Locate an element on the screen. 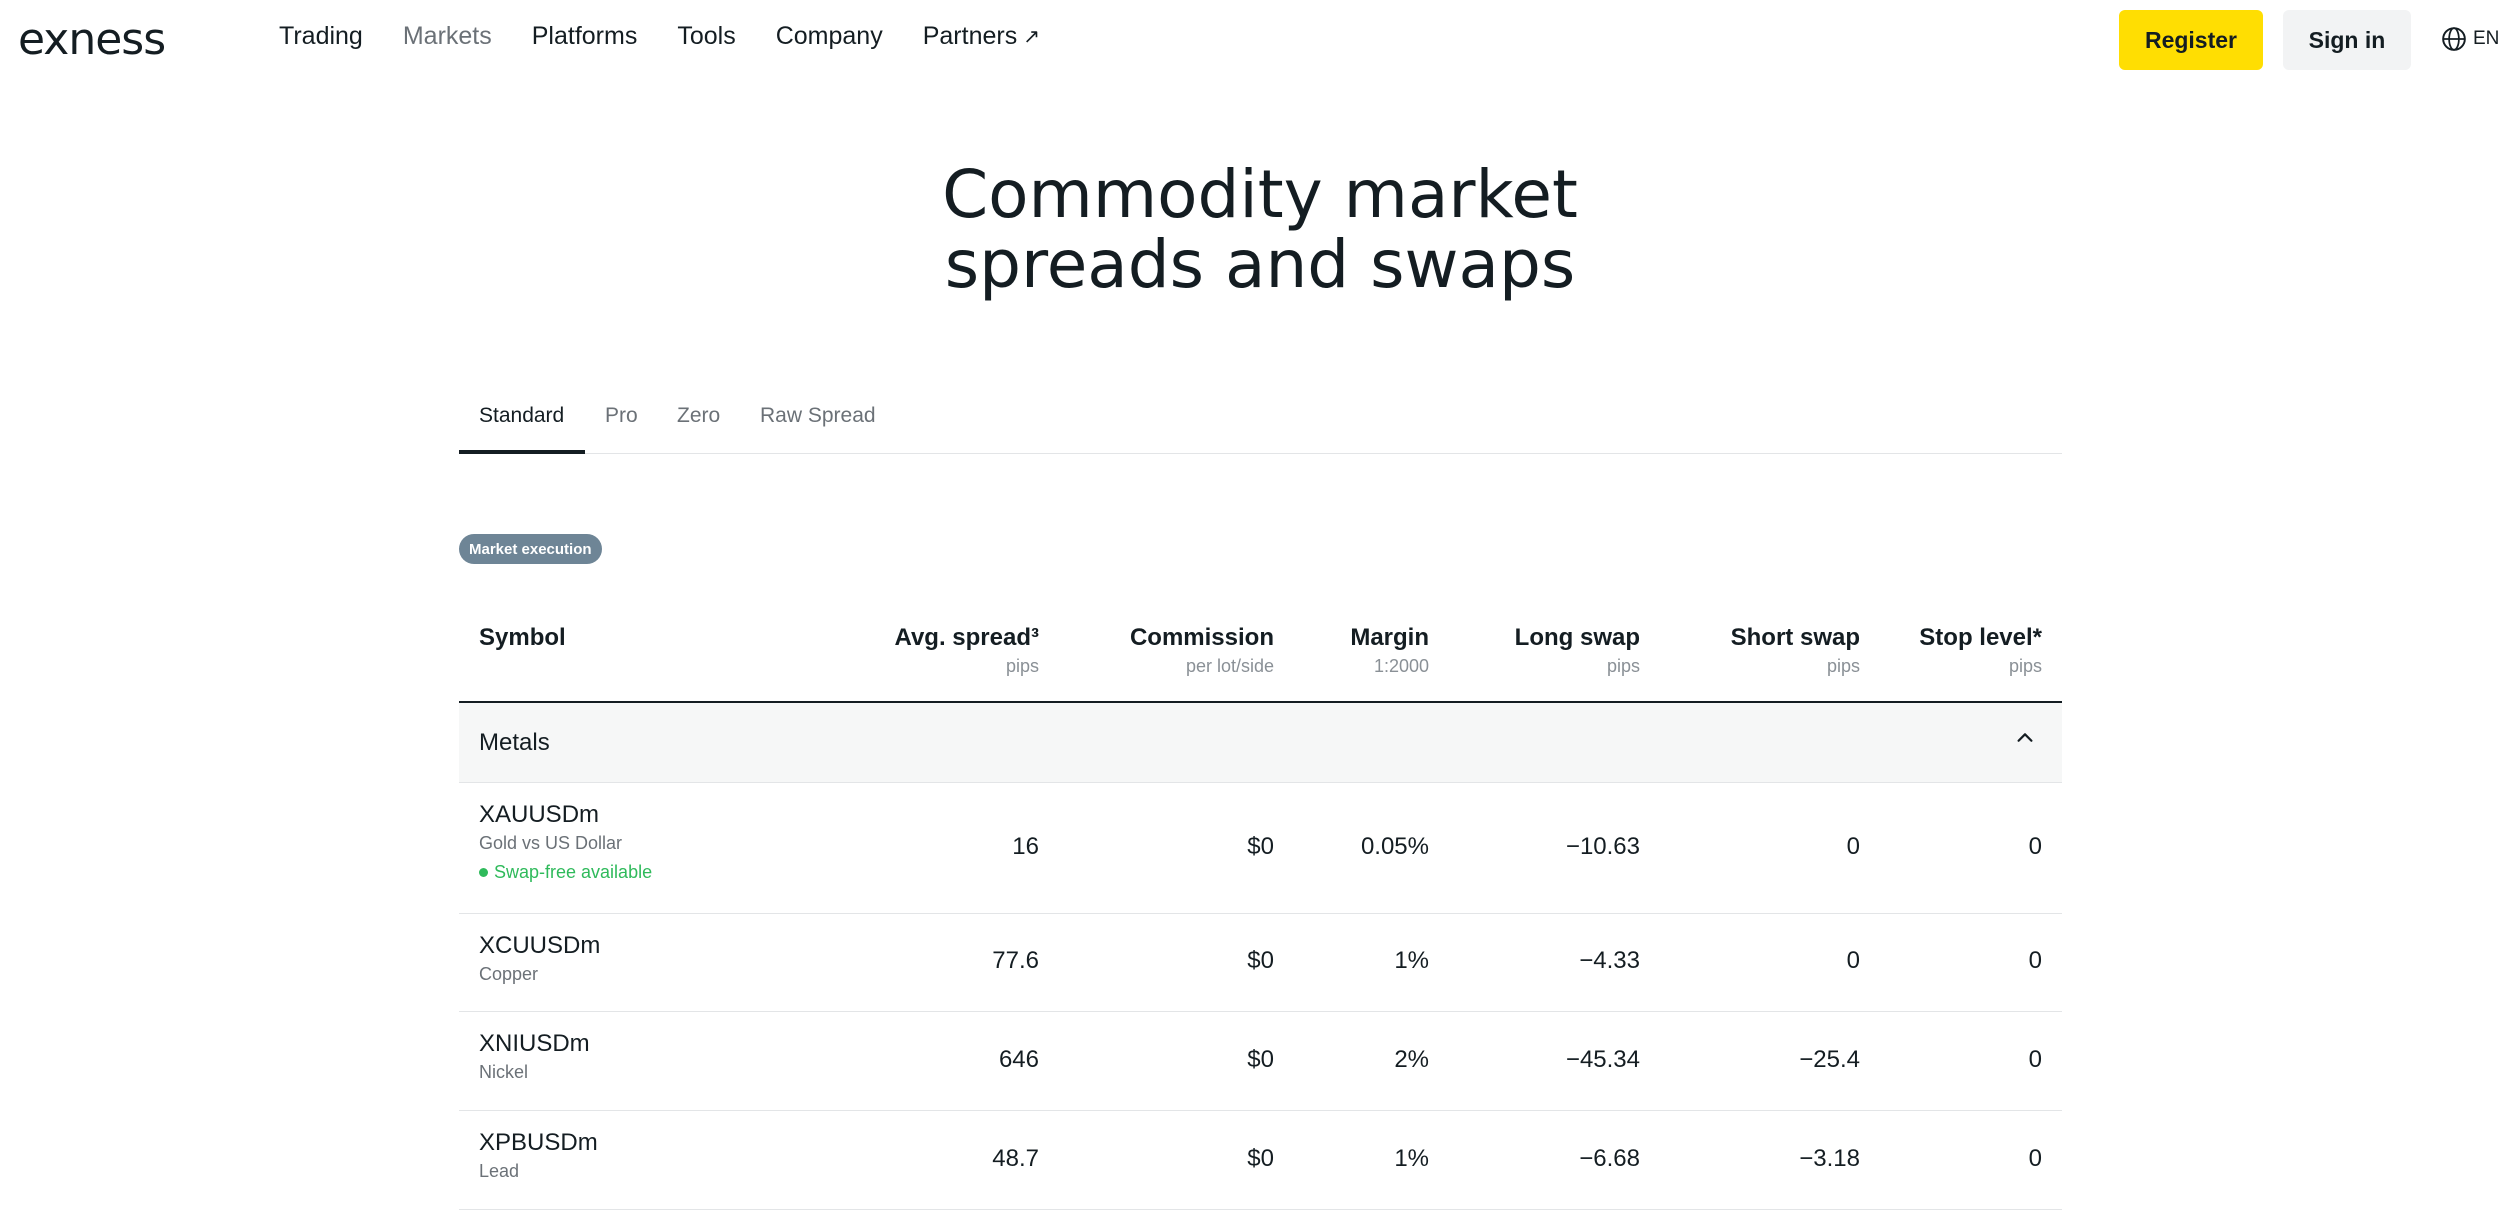  symbol-name: XCUUSDm is located at coordinates (540, 945).